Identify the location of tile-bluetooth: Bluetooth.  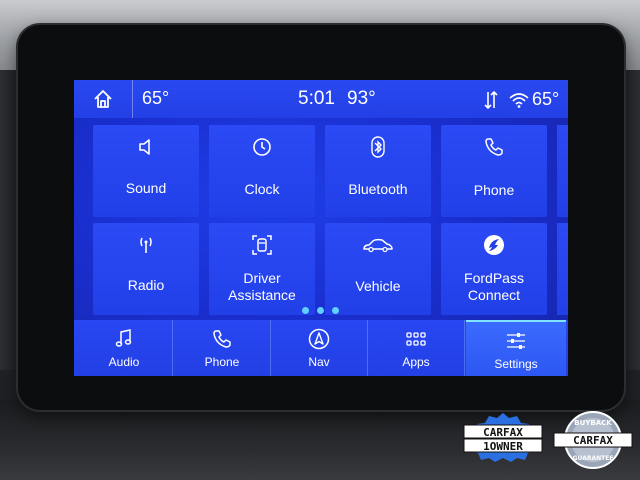
(378, 171).